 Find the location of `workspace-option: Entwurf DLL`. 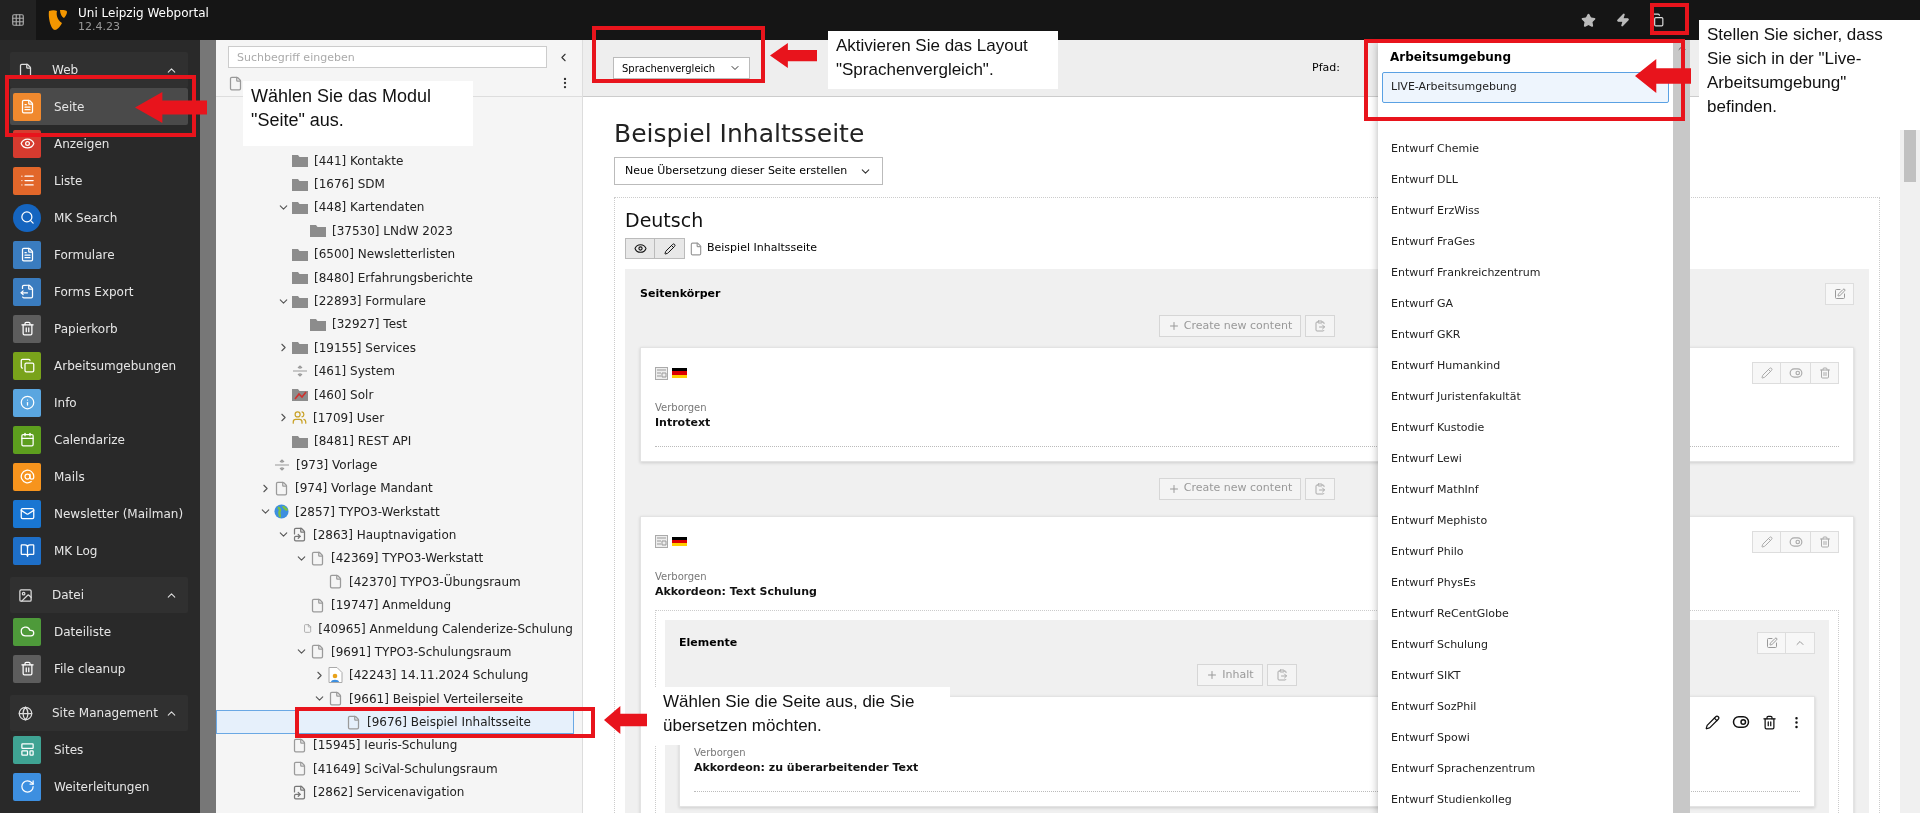

workspace-option: Entwurf DLL is located at coordinates (1525, 180).